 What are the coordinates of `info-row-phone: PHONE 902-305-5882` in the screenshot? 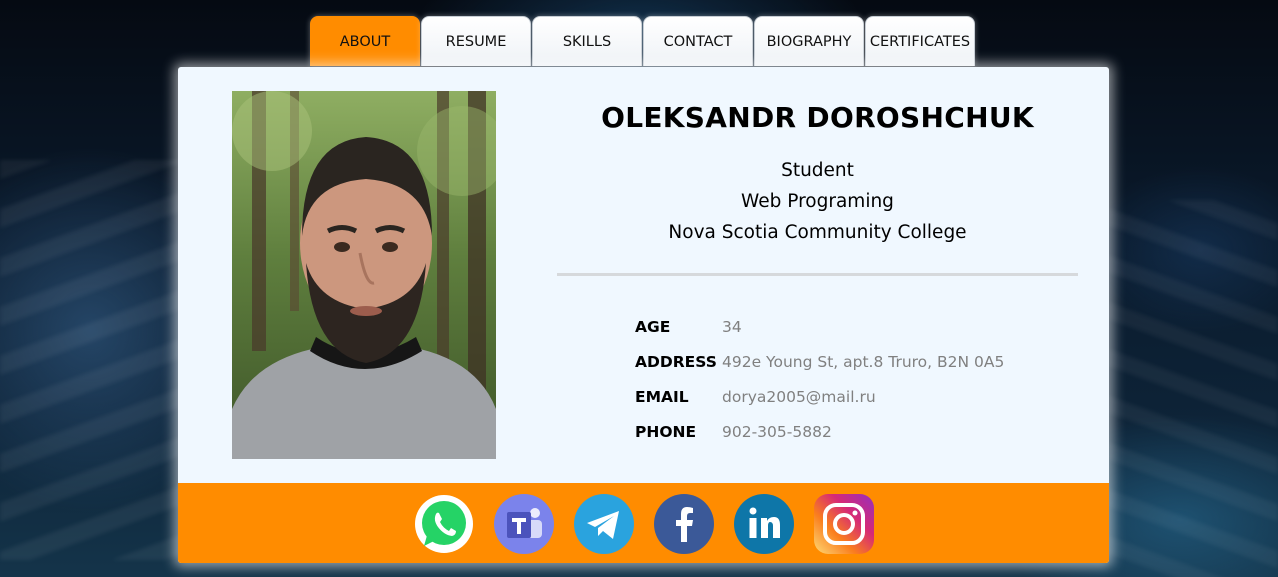 It's located at (733, 432).